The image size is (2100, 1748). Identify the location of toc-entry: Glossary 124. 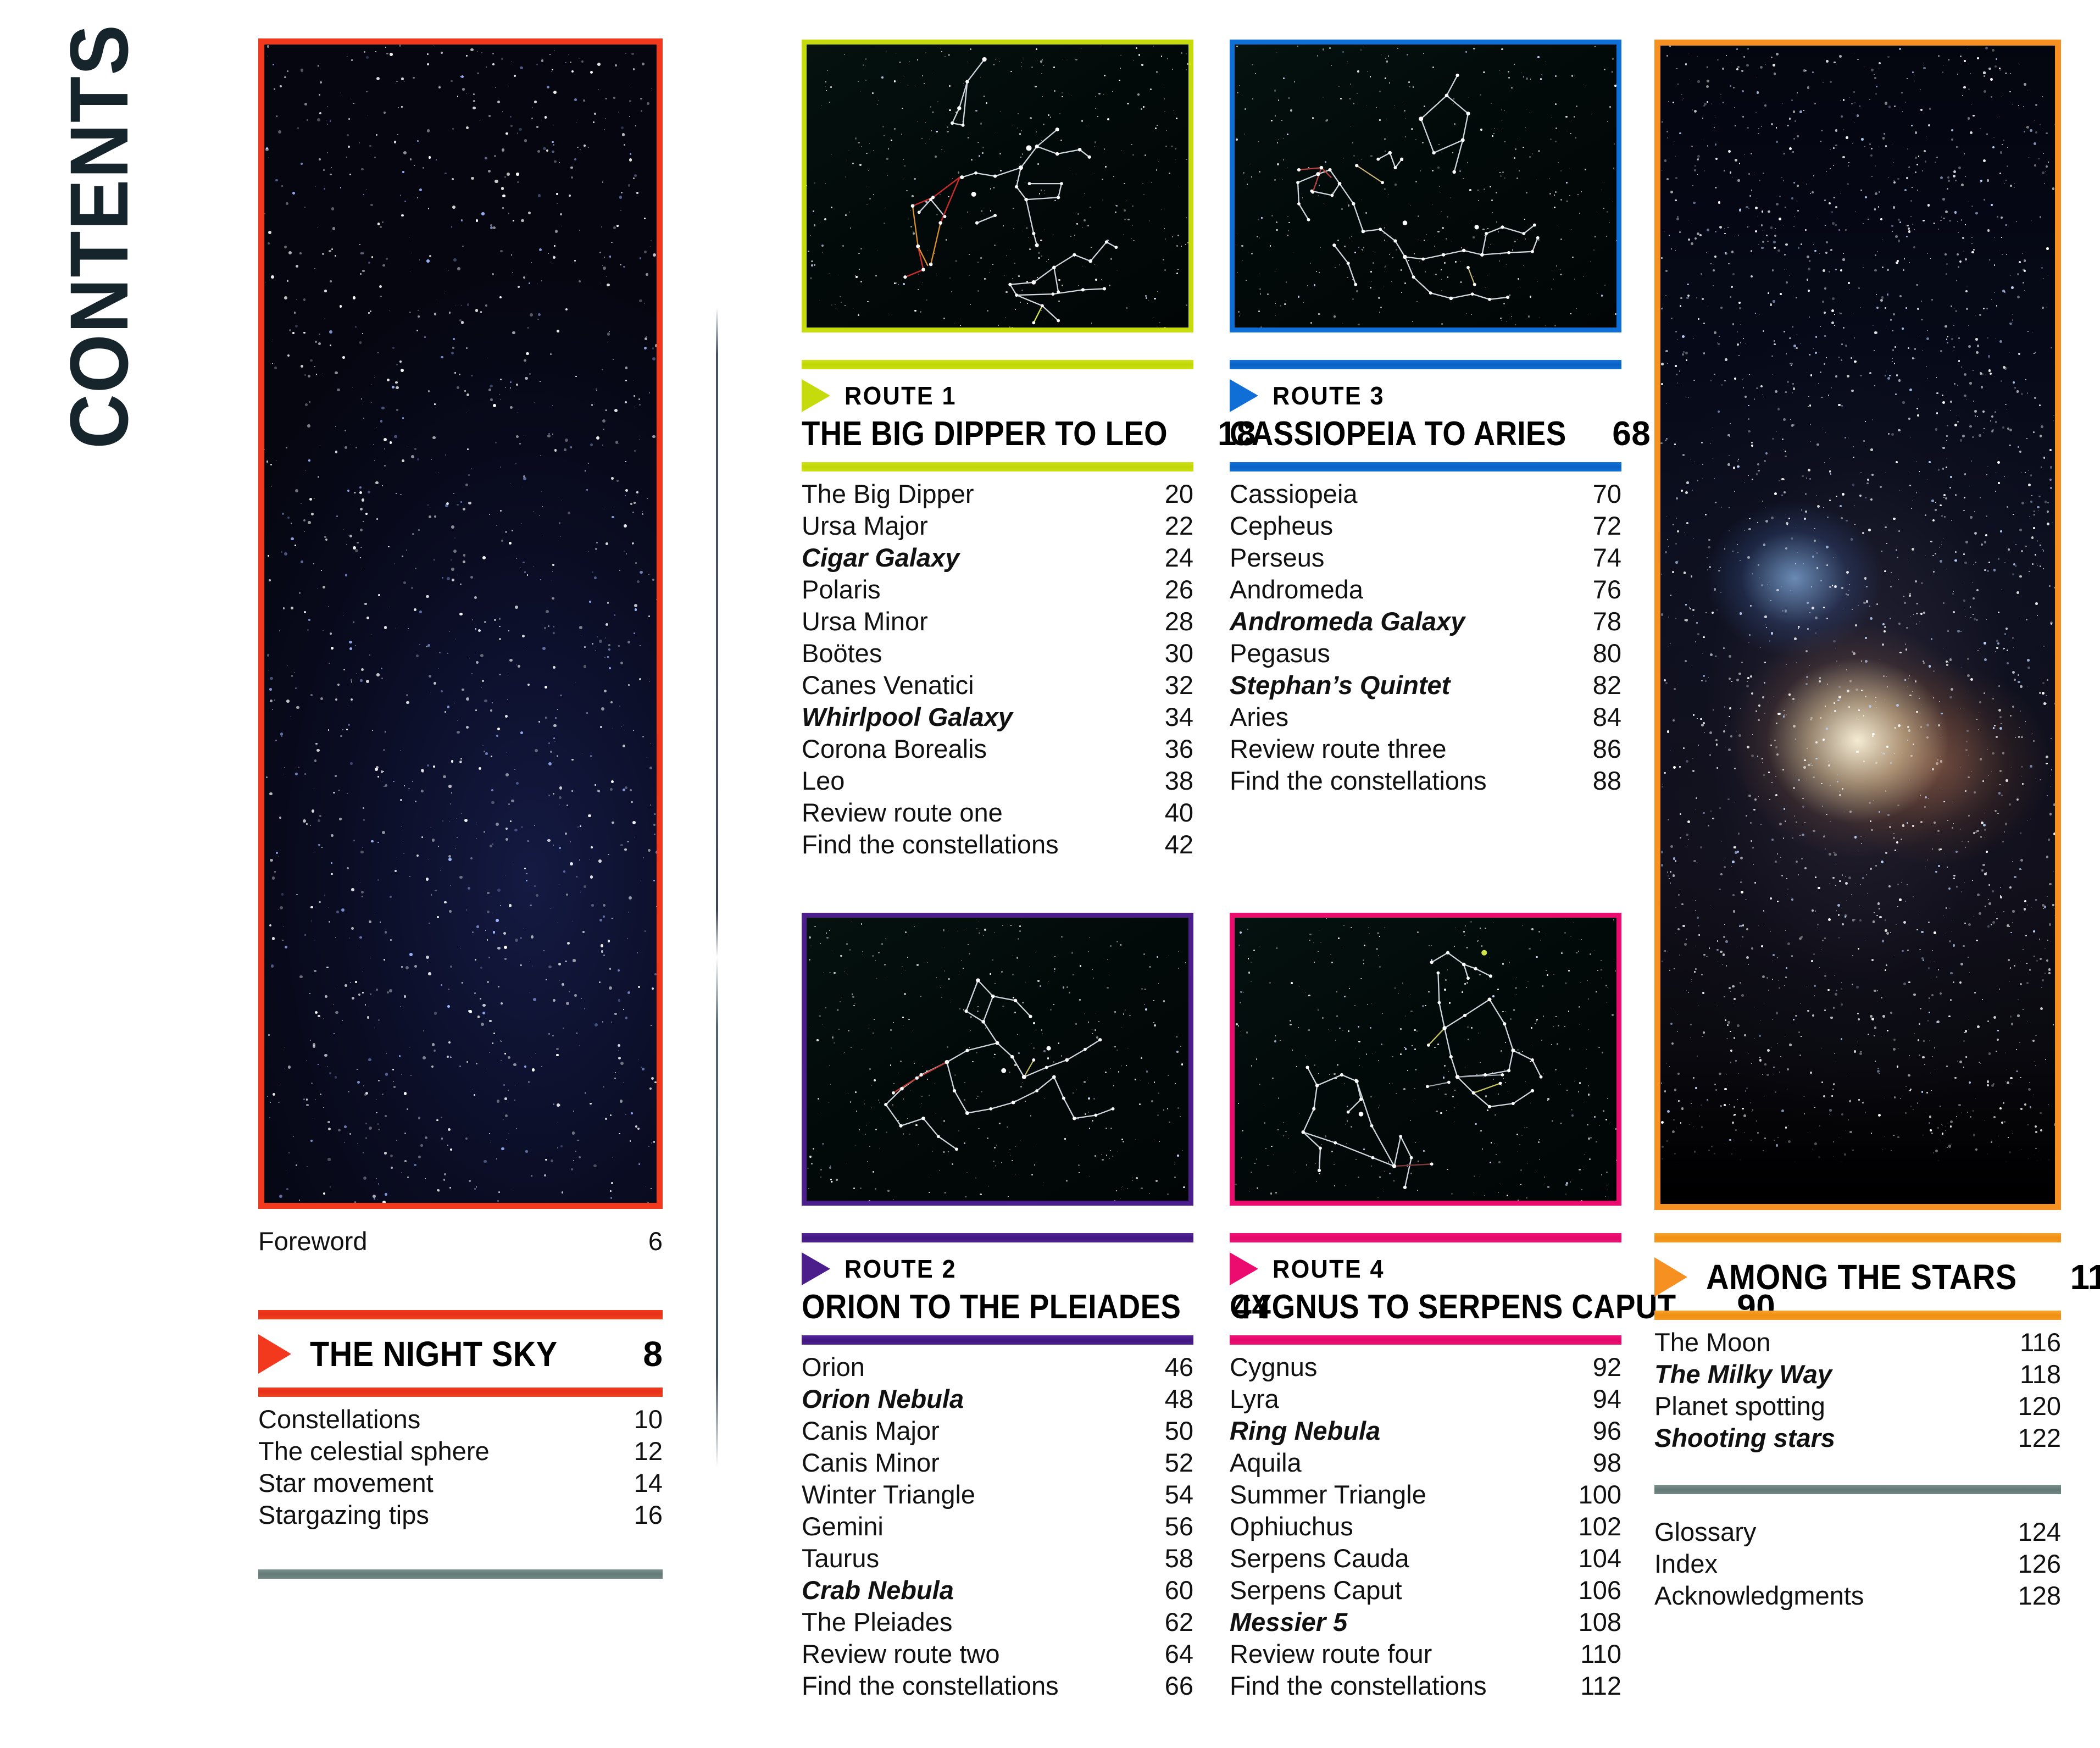
(1858, 1532).